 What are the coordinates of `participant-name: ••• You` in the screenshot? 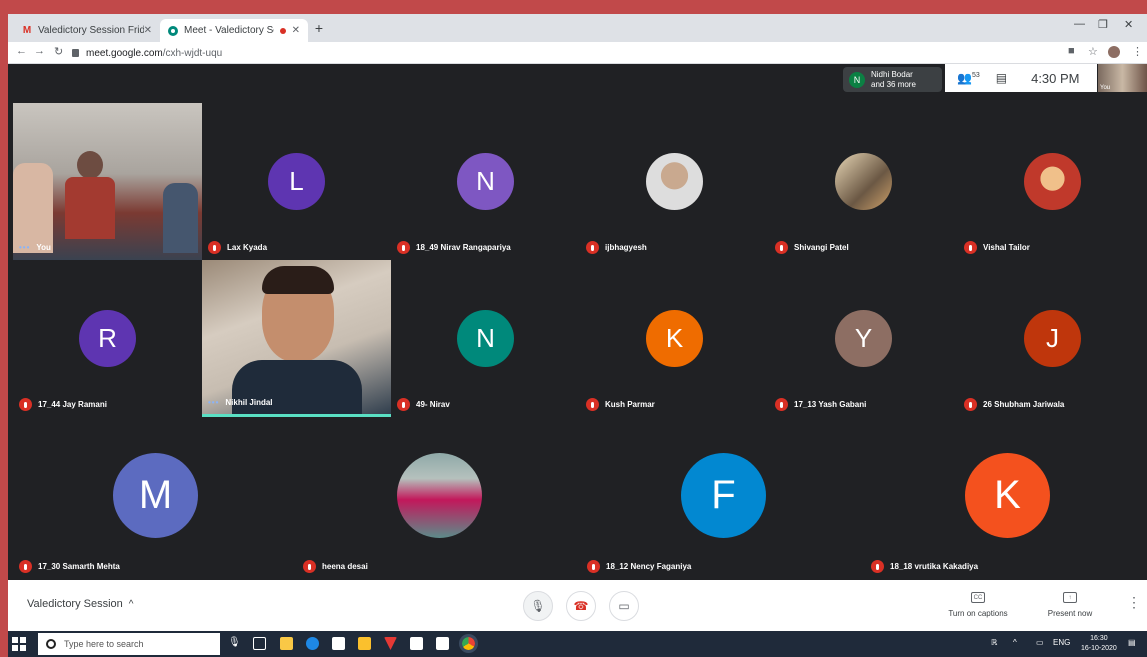 It's located at (35, 247).